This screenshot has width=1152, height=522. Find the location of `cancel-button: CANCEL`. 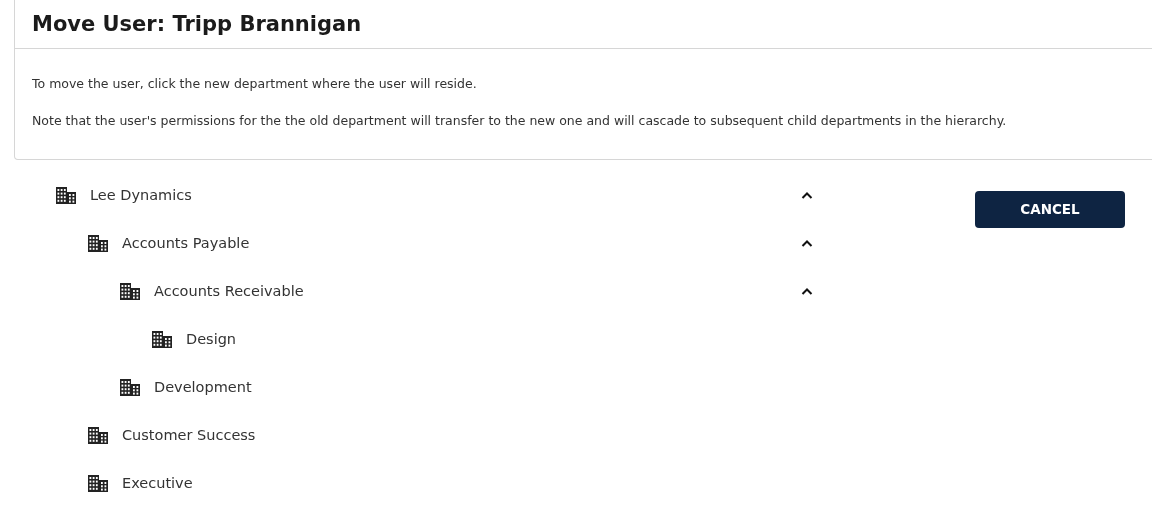

cancel-button: CANCEL is located at coordinates (1050, 209).